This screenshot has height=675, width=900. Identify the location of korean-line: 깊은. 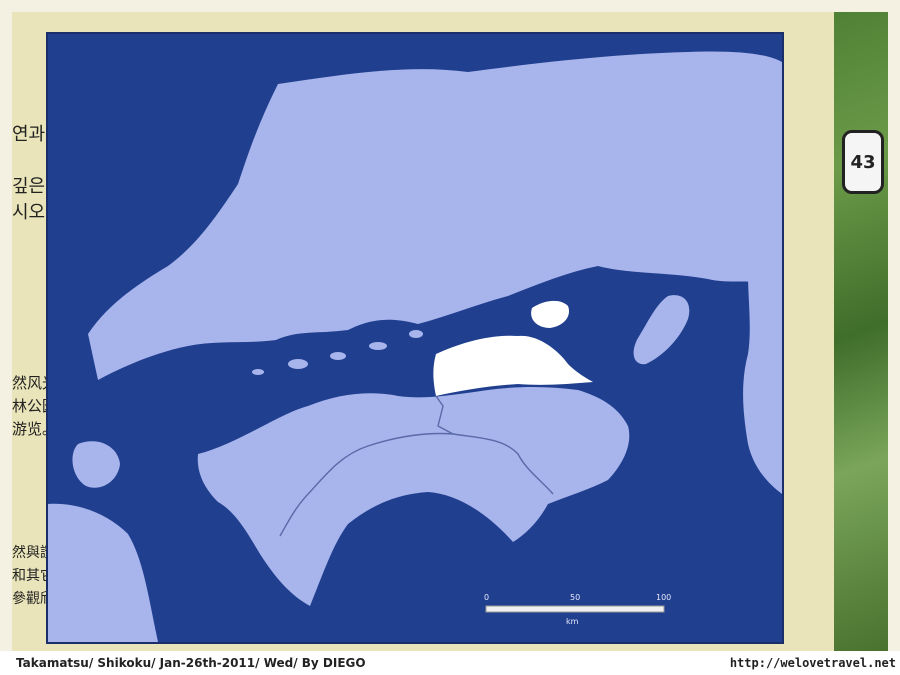
(29, 186).